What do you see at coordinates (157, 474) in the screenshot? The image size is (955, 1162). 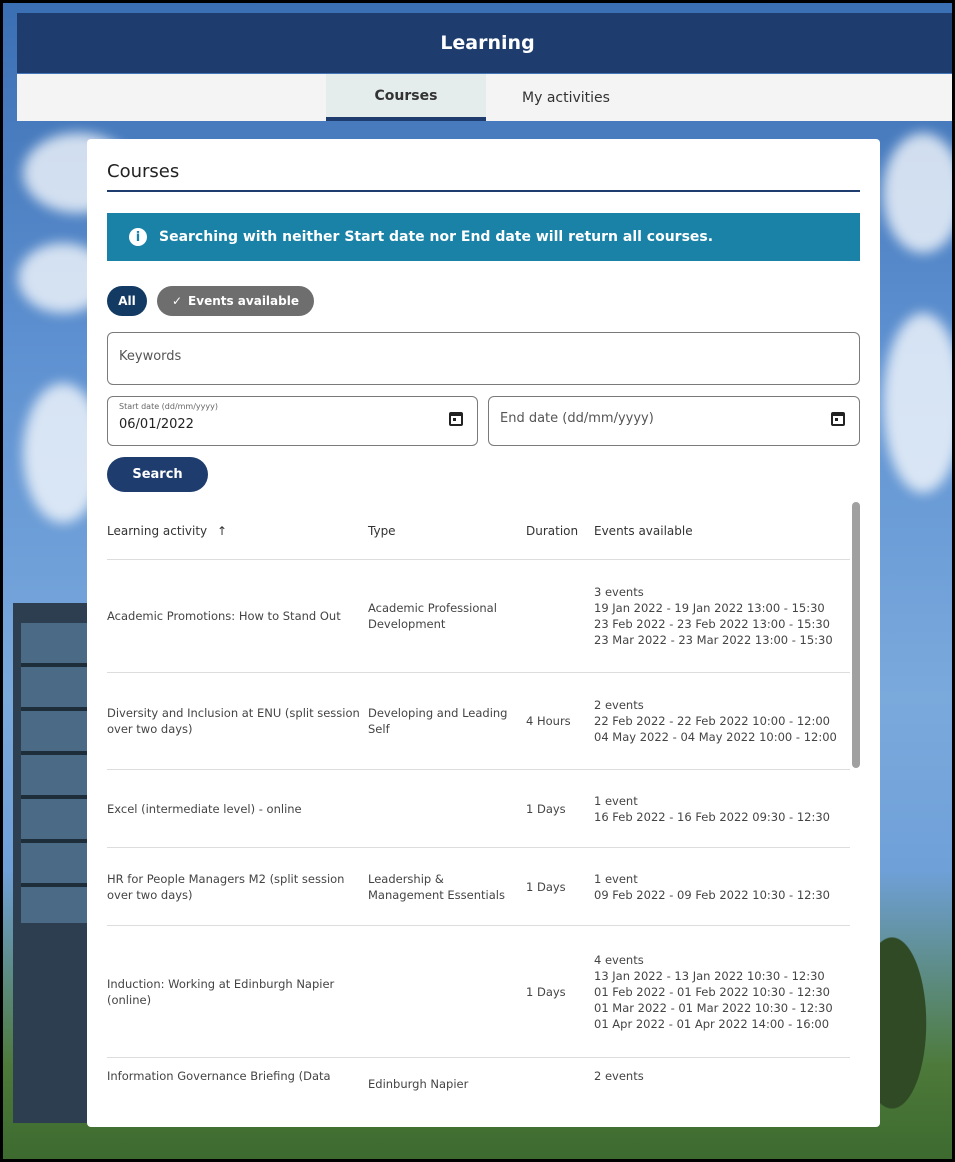 I see `search-button: Search` at bounding box center [157, 474].